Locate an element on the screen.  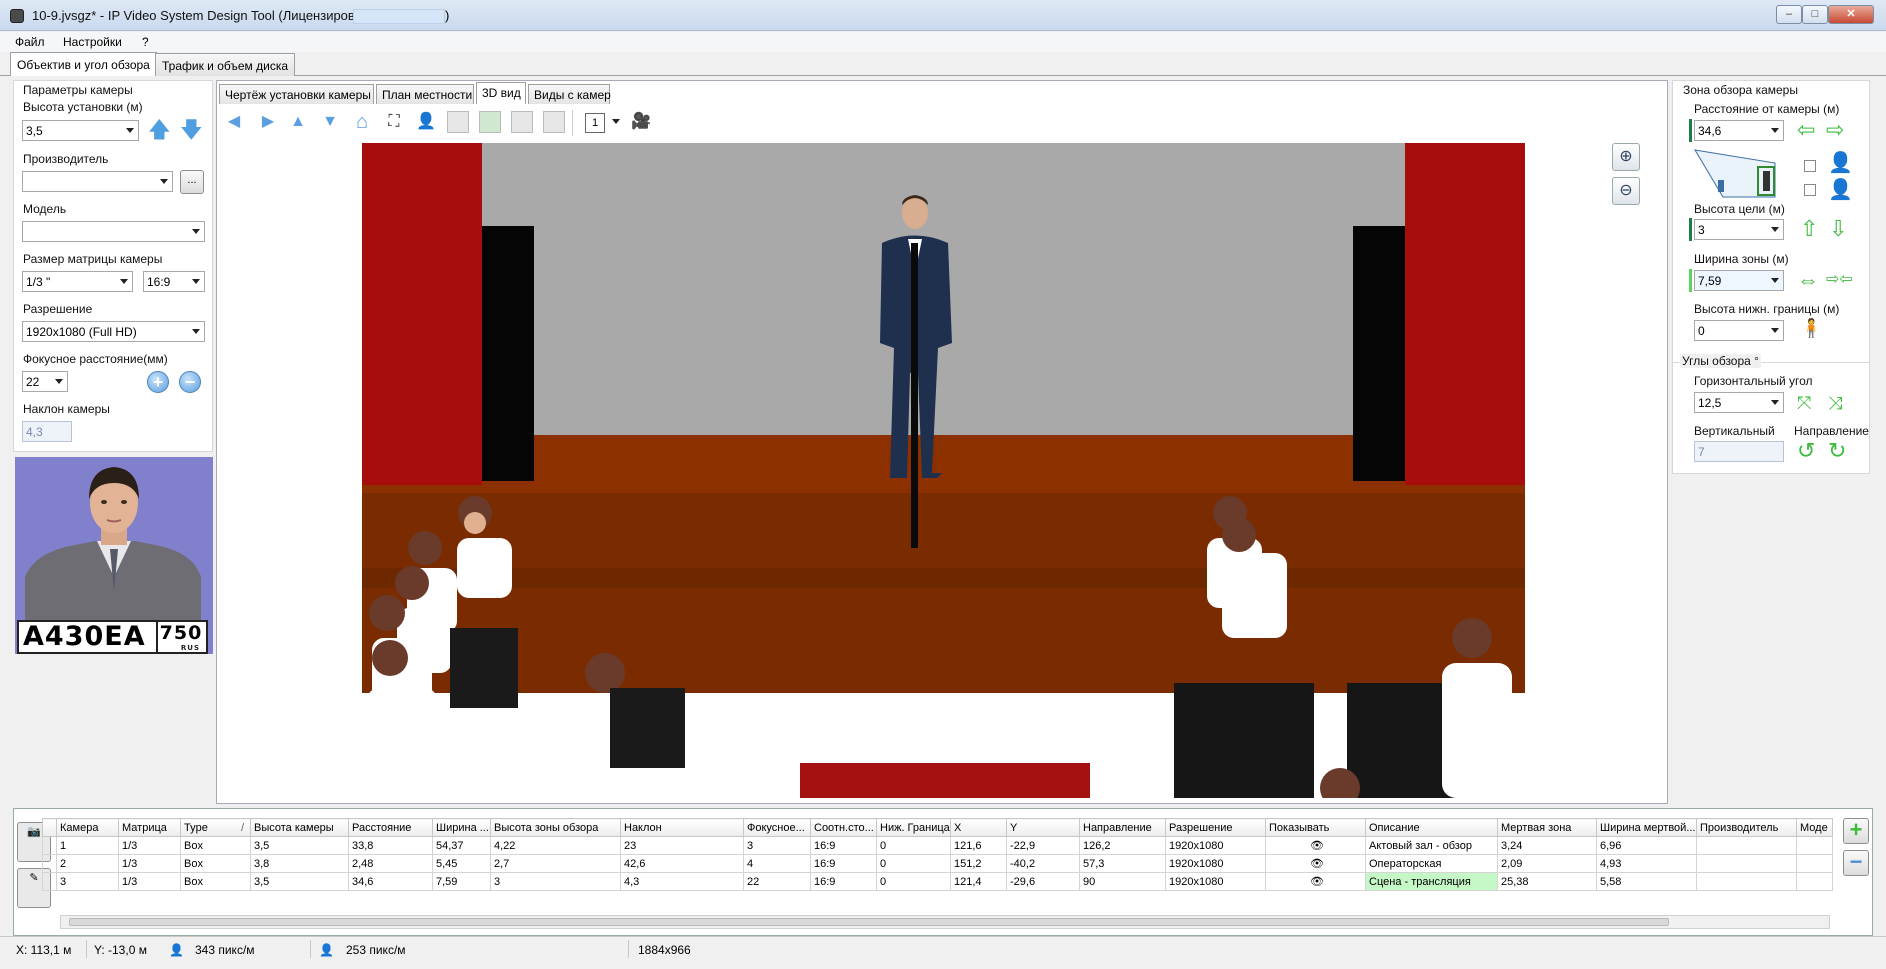
nav-left-icon: ◀ is located at coordinates (234, 122).